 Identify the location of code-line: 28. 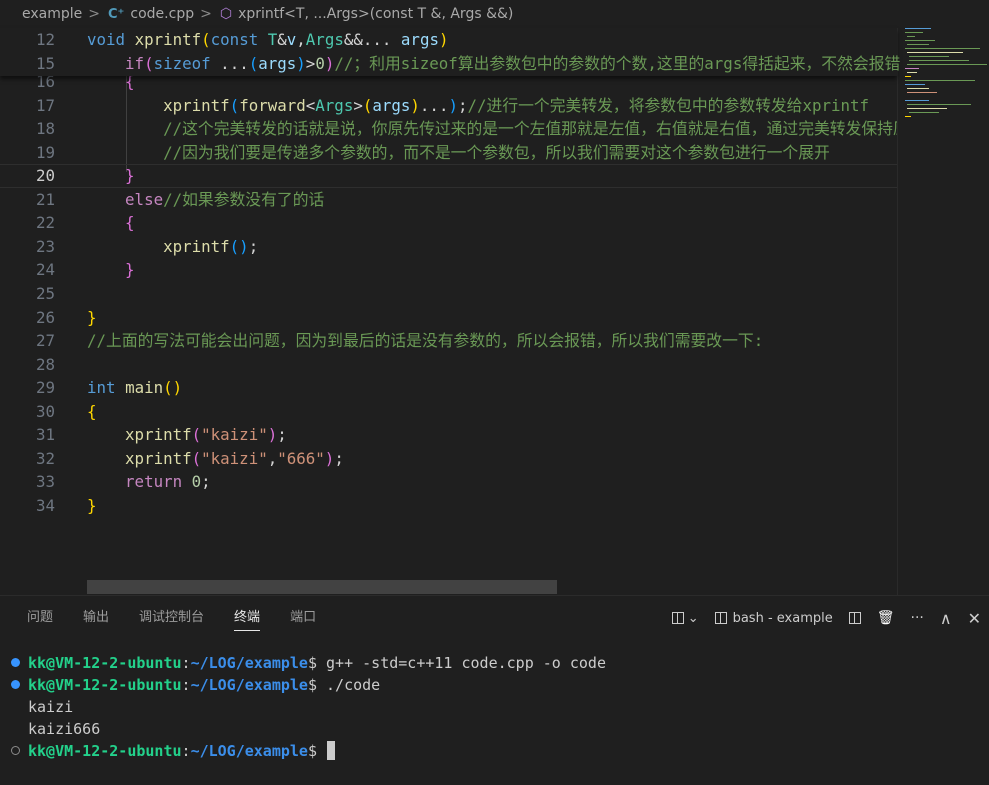
(448, 365).